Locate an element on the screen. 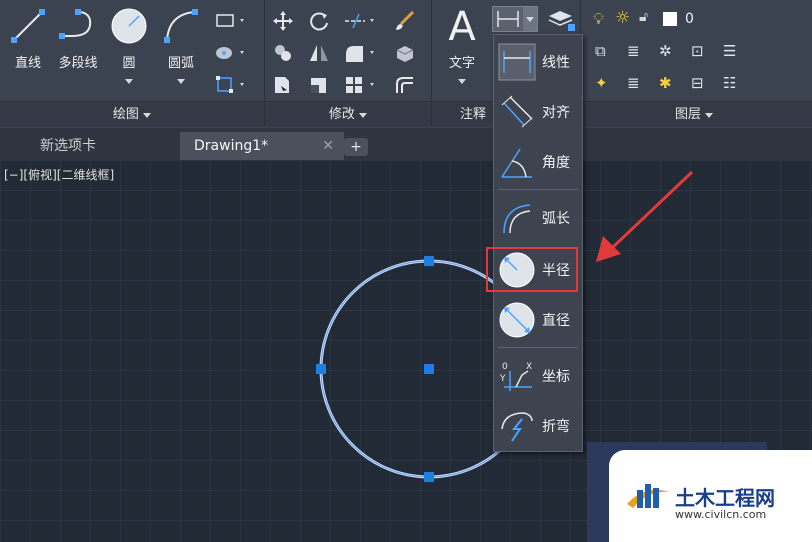  menu-item-arc-length: 弧长 is located at coordinates (538, 218).